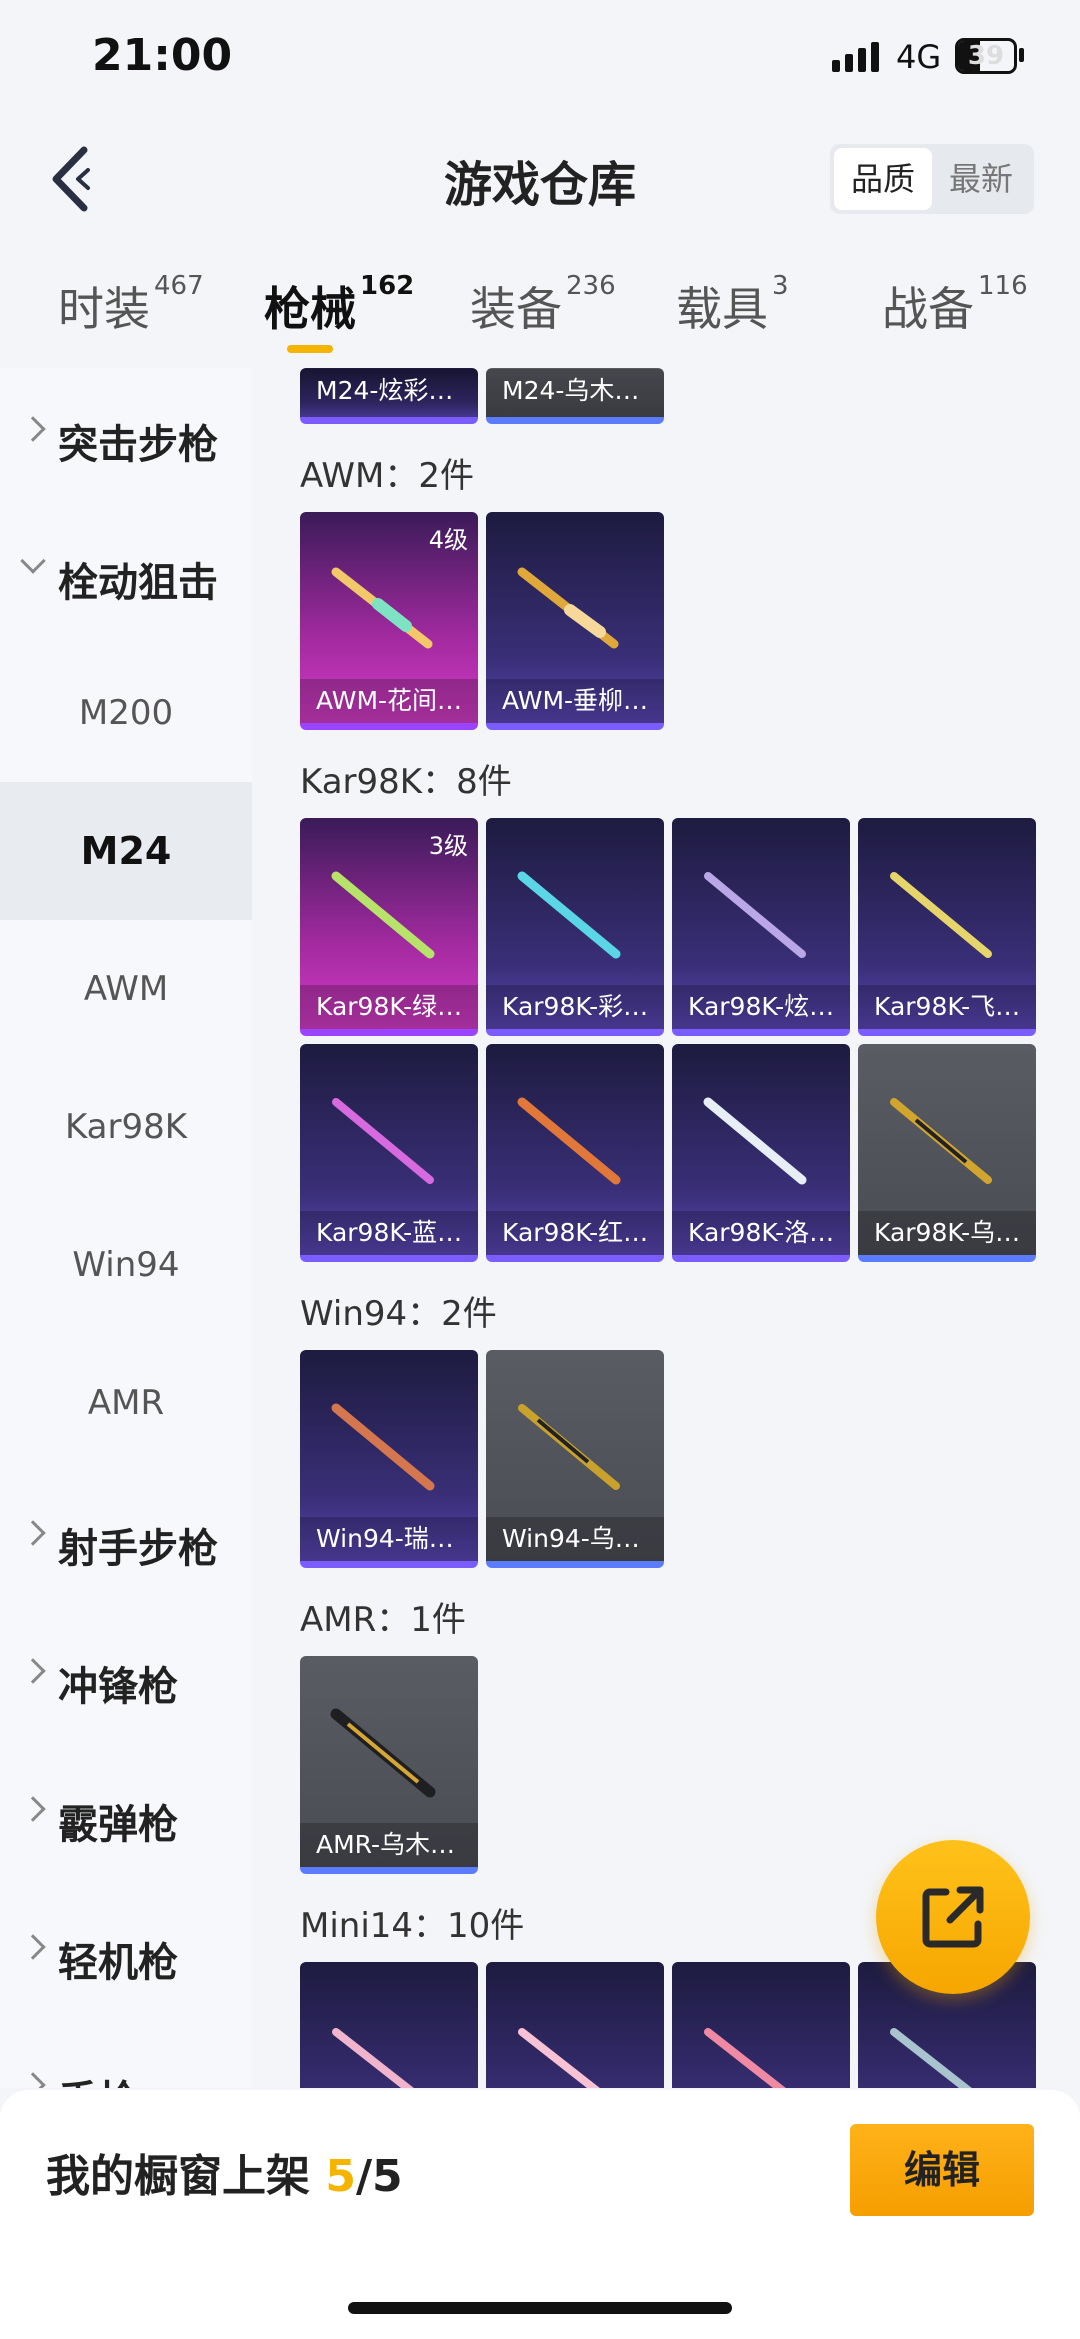  What do you see at coordinates (71, 179) in the screenshot?
I see `chevron-left-icon` at bounding box center [71, 179].